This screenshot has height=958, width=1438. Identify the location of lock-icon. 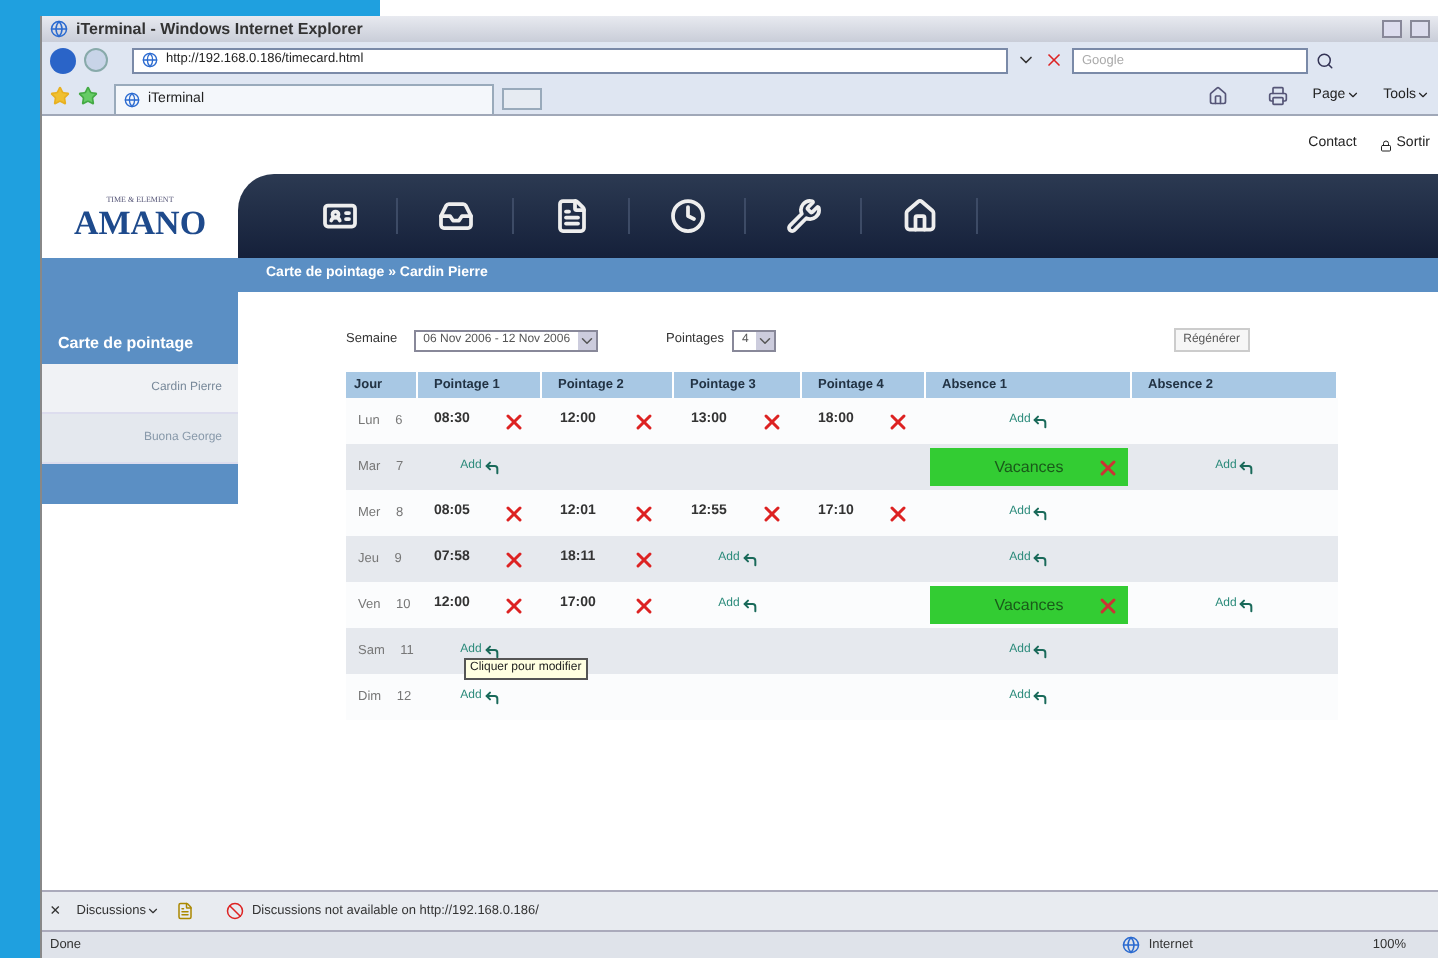
(1386, 145).